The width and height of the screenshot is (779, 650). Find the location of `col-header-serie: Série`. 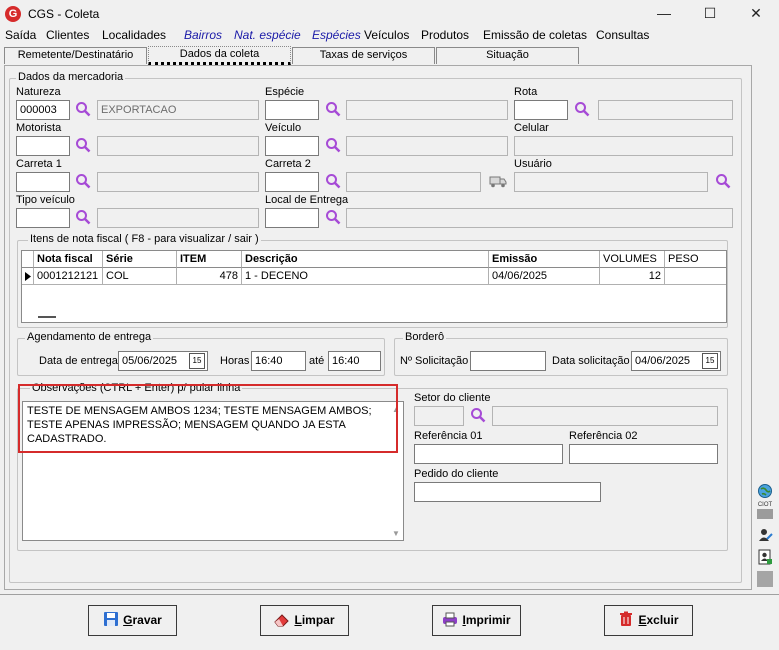

col-header-serie: Série is located at coordinates (140, 259).